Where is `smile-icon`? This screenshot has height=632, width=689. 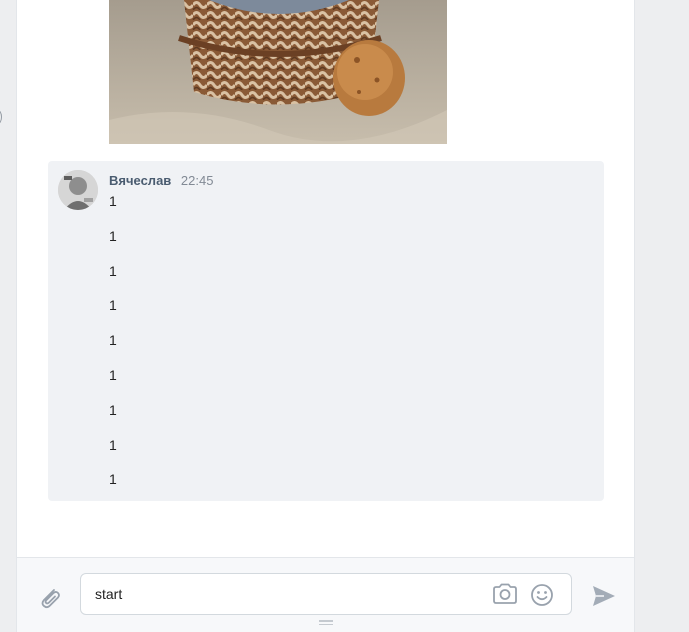 smile-icon is located at coordinates (542, 595).